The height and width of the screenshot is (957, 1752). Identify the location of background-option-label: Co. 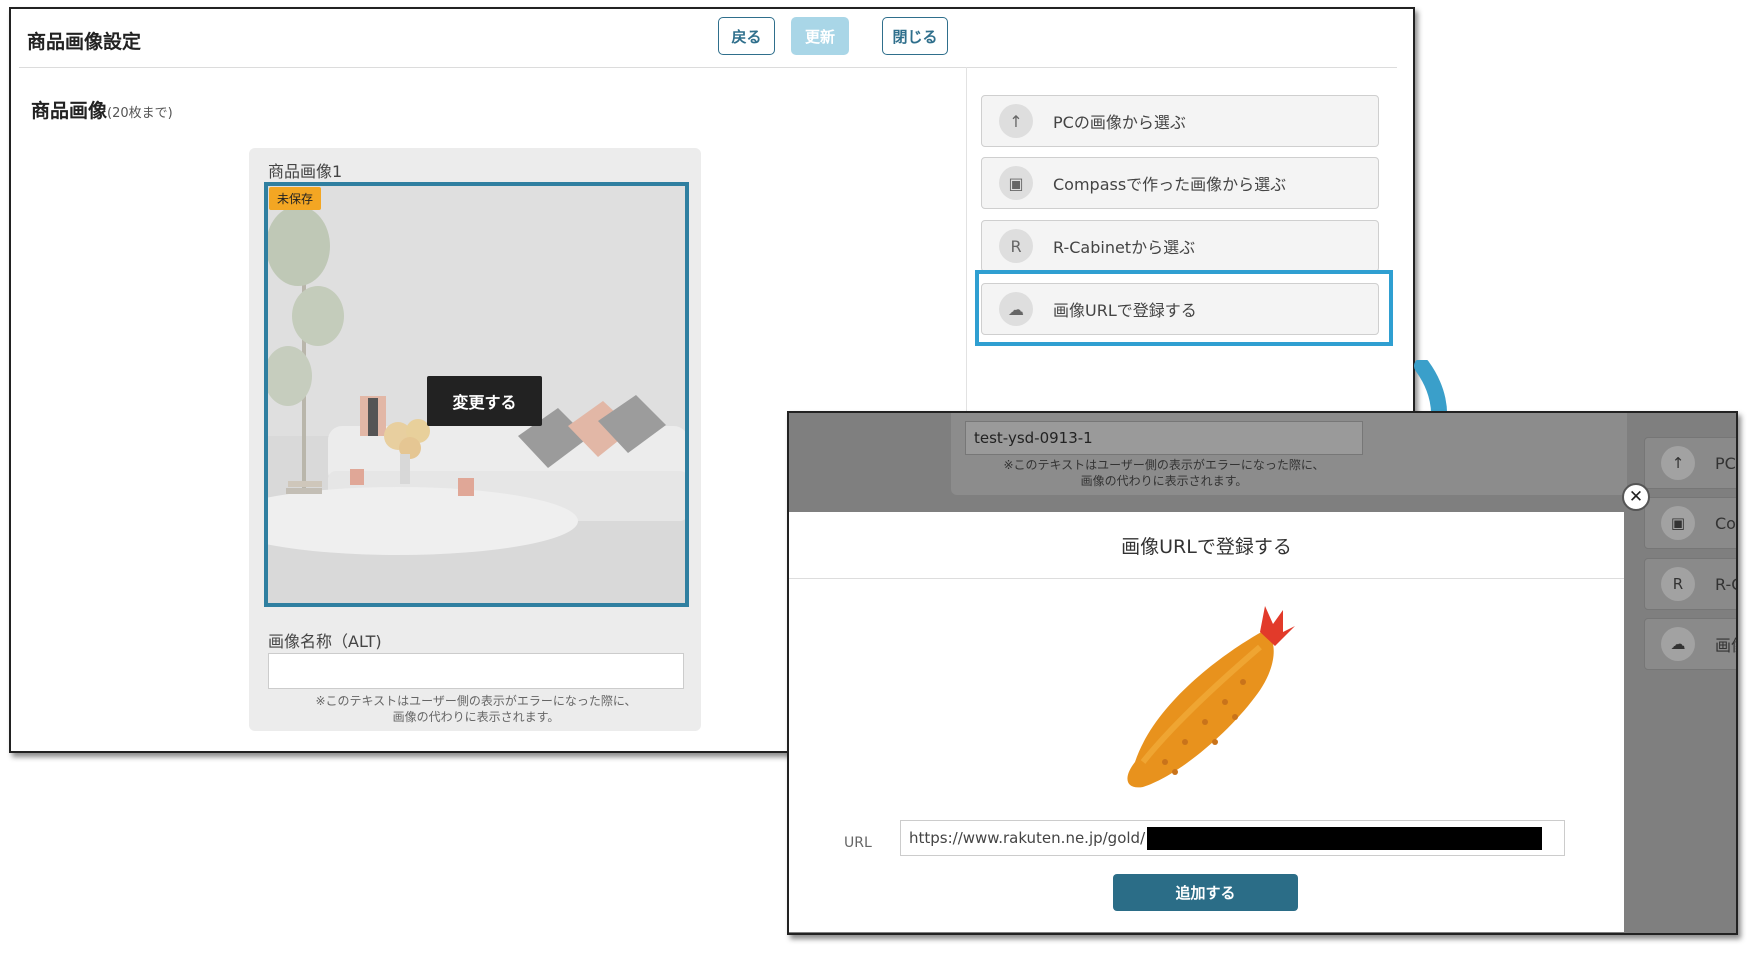
(1725, 523).